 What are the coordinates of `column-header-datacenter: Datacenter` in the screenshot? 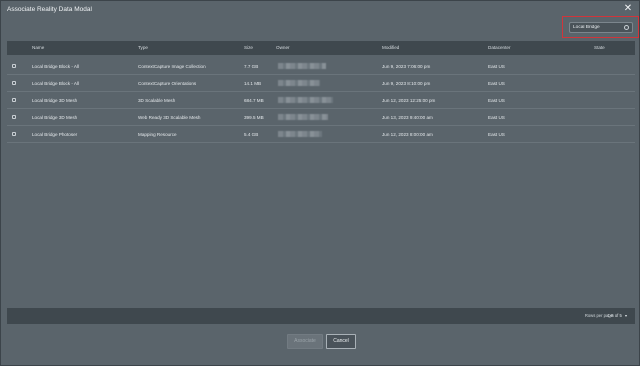 It's located at (499, 47).